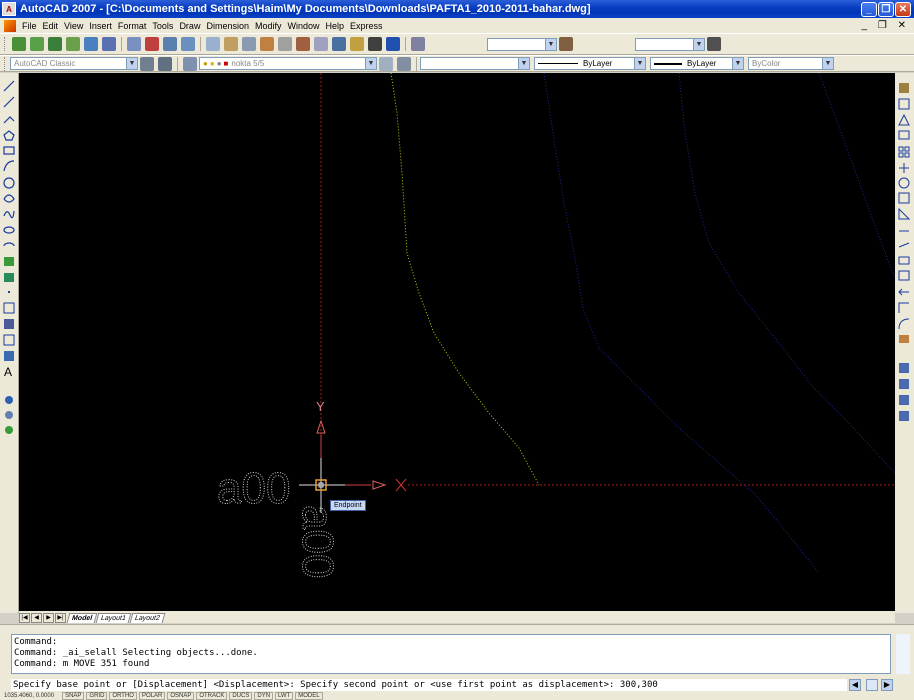 The width and height of the screenshot is (914, 700). What do you see at coordinates (9, 356) in the screenshot?
I see `table-icon` at bounding box center [9, 356].